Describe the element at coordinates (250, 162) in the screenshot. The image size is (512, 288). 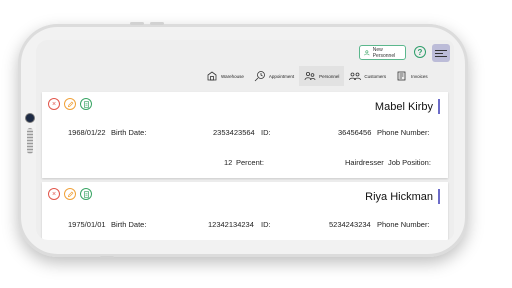
I see `percent-label: Percent:` at that location.